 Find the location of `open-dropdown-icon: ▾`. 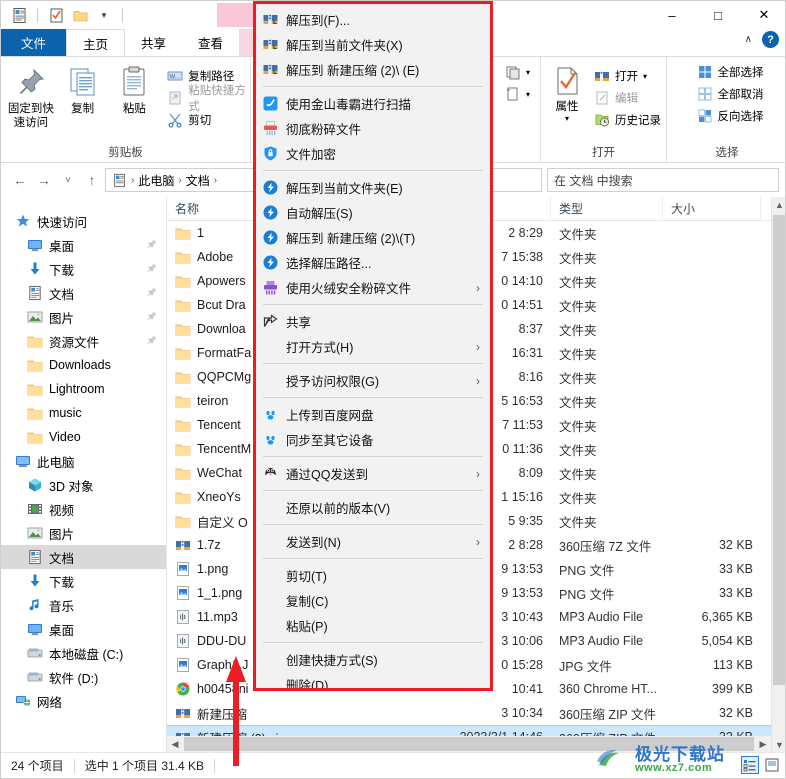

open-dropdown-icon: ▾ is located at coordinates (645, 76).